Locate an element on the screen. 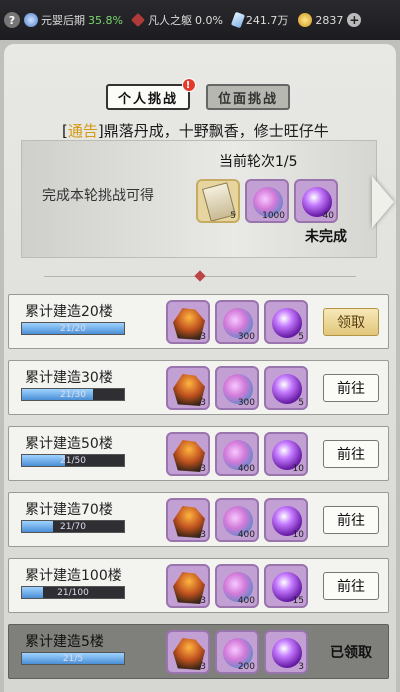 This screenshot has height=692, width=400. task-title: 累计建造100楼 is located at coordinates (73, 576).